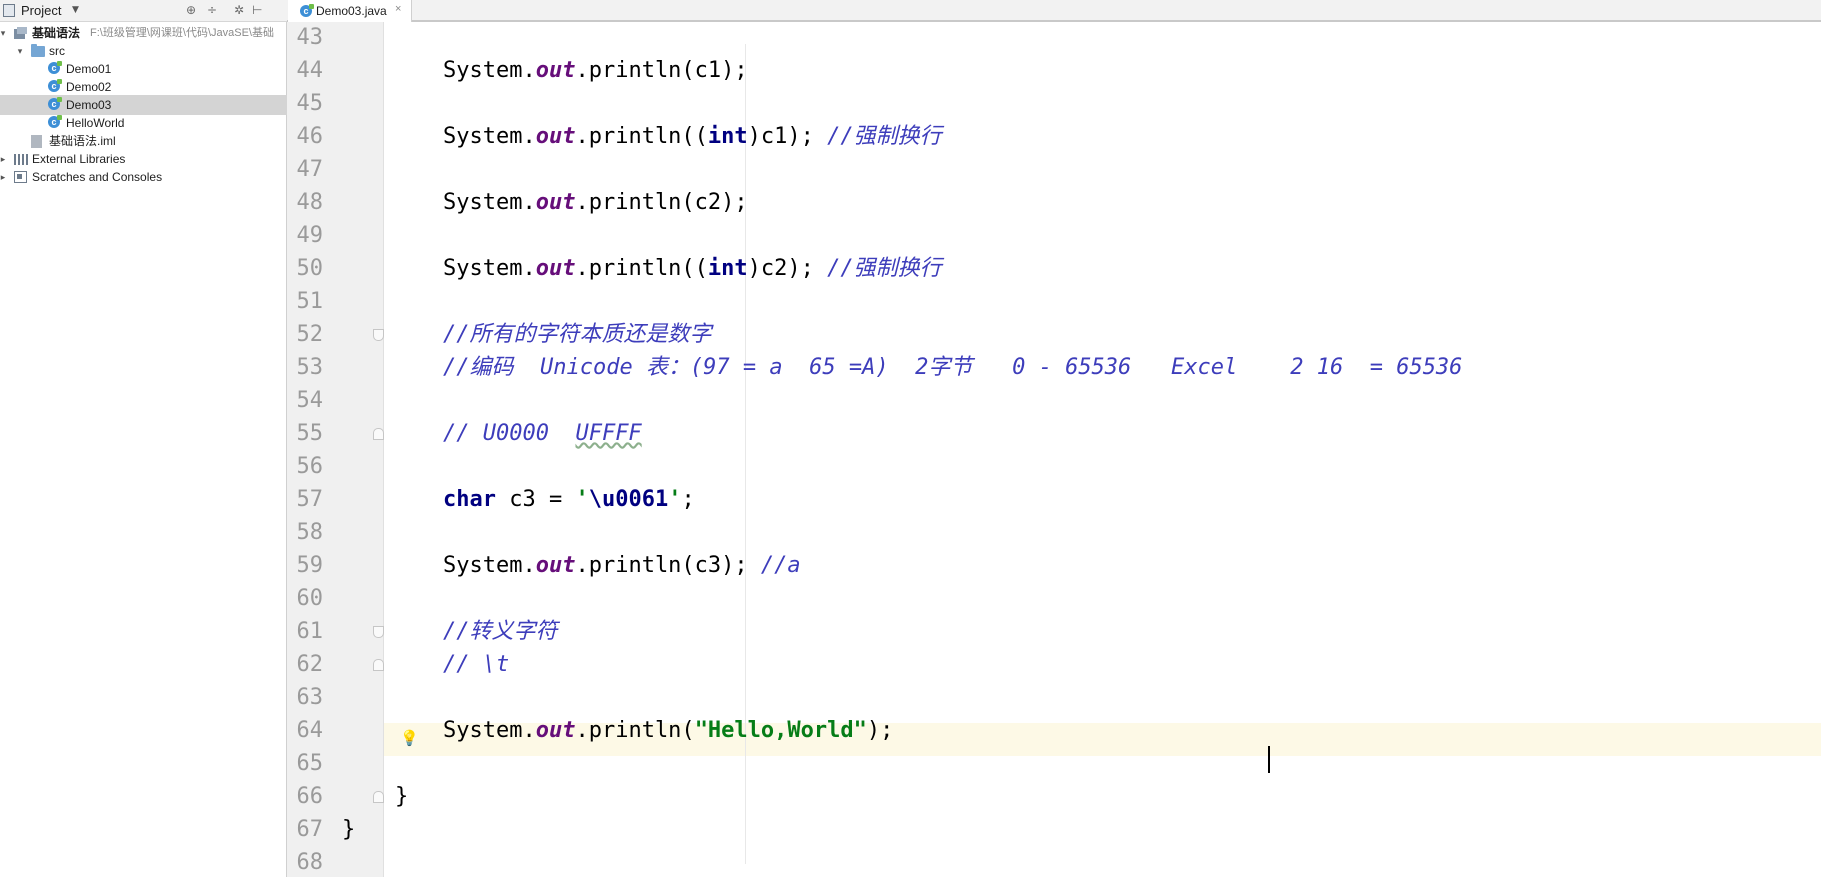  I want to click on module-icon, so click(20, 33).